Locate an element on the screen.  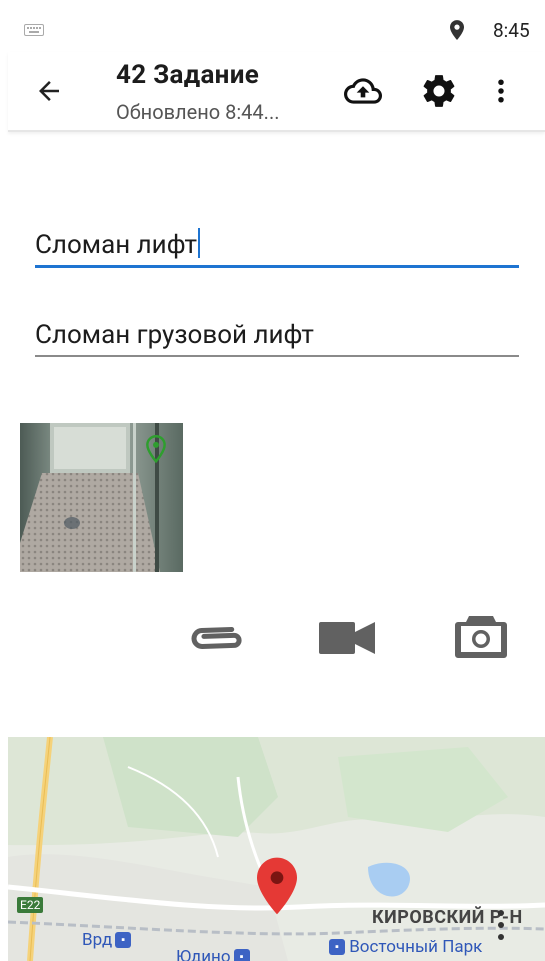
page-title: 42 Задание is located at coordinates (188, 75).